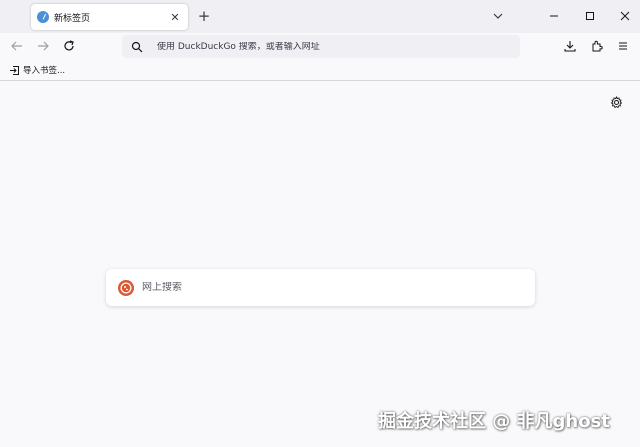  I want to click on duckduckgo-icon, so click(126, 287).